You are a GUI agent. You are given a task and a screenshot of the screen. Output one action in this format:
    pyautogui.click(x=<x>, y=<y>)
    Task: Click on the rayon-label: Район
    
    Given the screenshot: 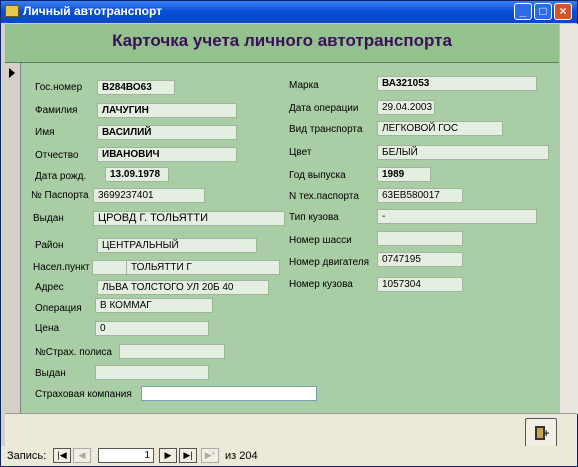 What is the action you would take?
    pyautogui.click(x=49, y=245)
    